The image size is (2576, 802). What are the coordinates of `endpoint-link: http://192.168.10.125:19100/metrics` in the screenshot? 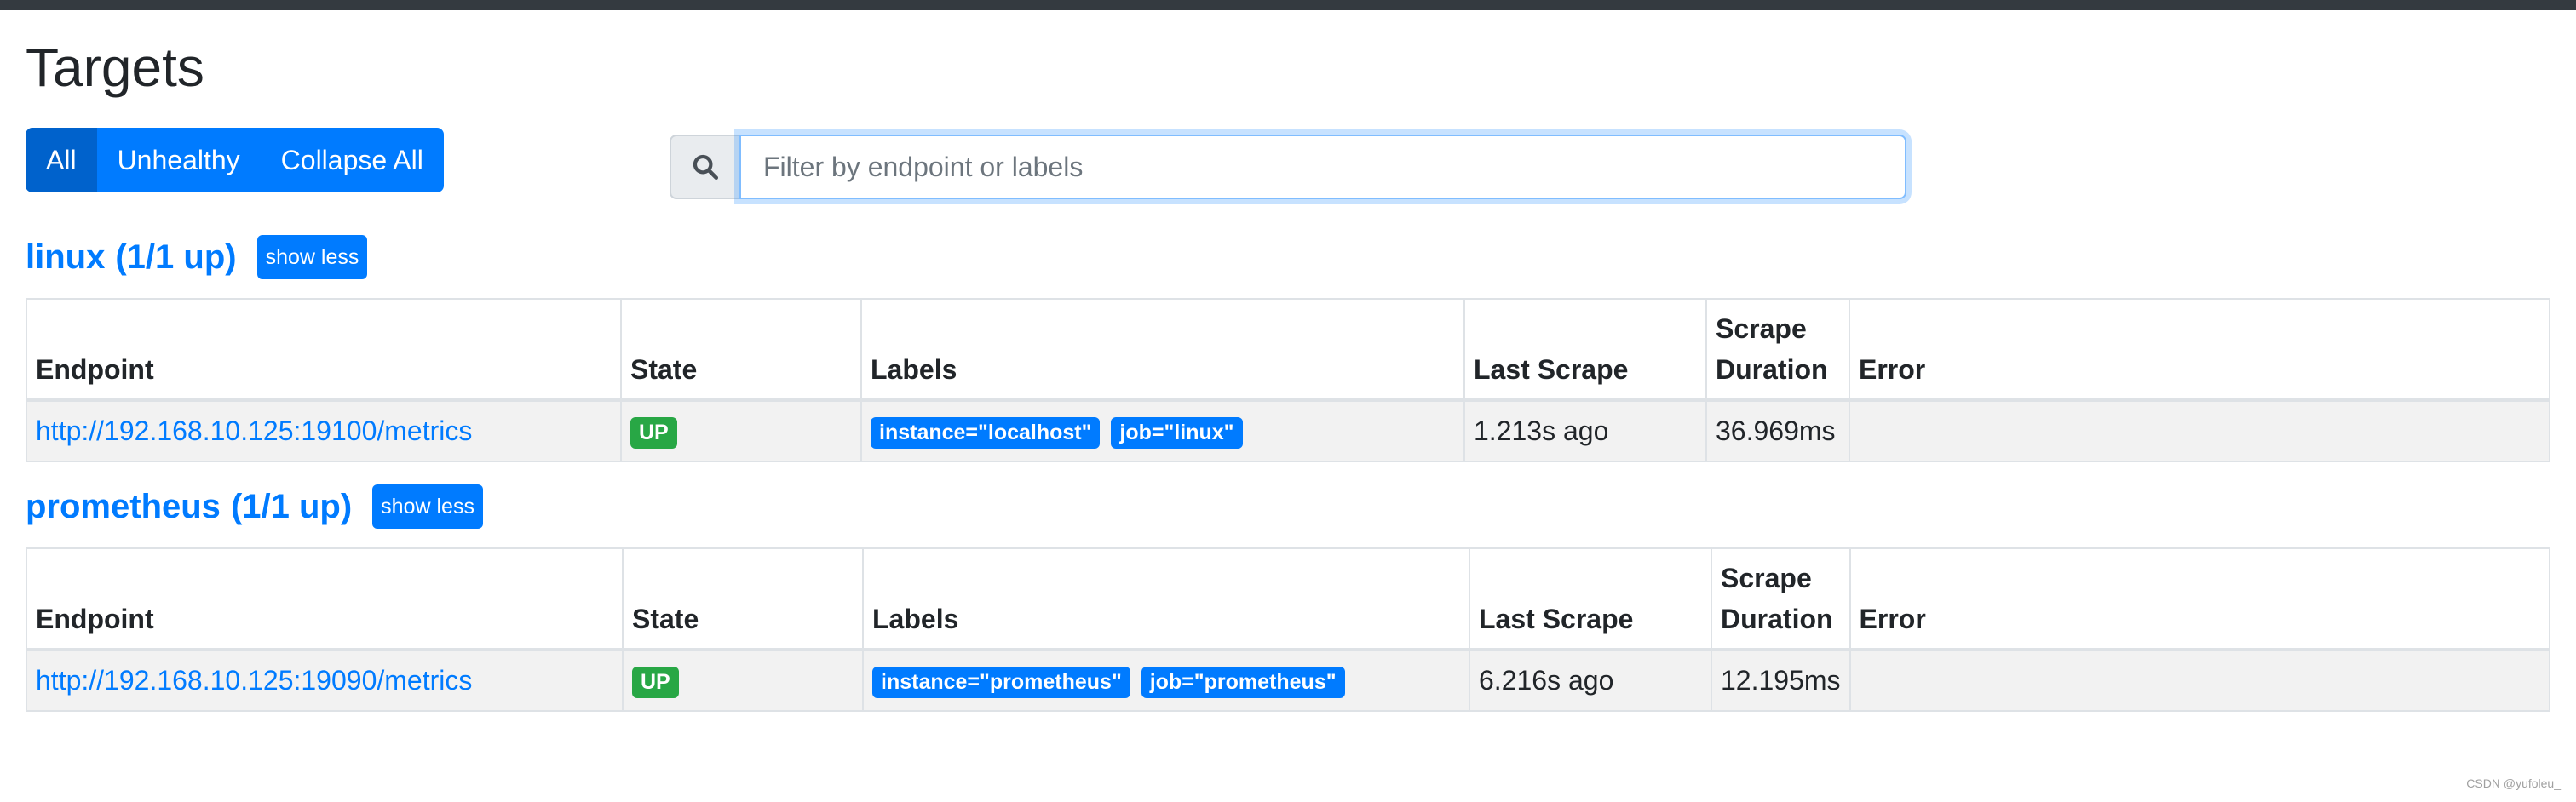 It's located at (254, 430).